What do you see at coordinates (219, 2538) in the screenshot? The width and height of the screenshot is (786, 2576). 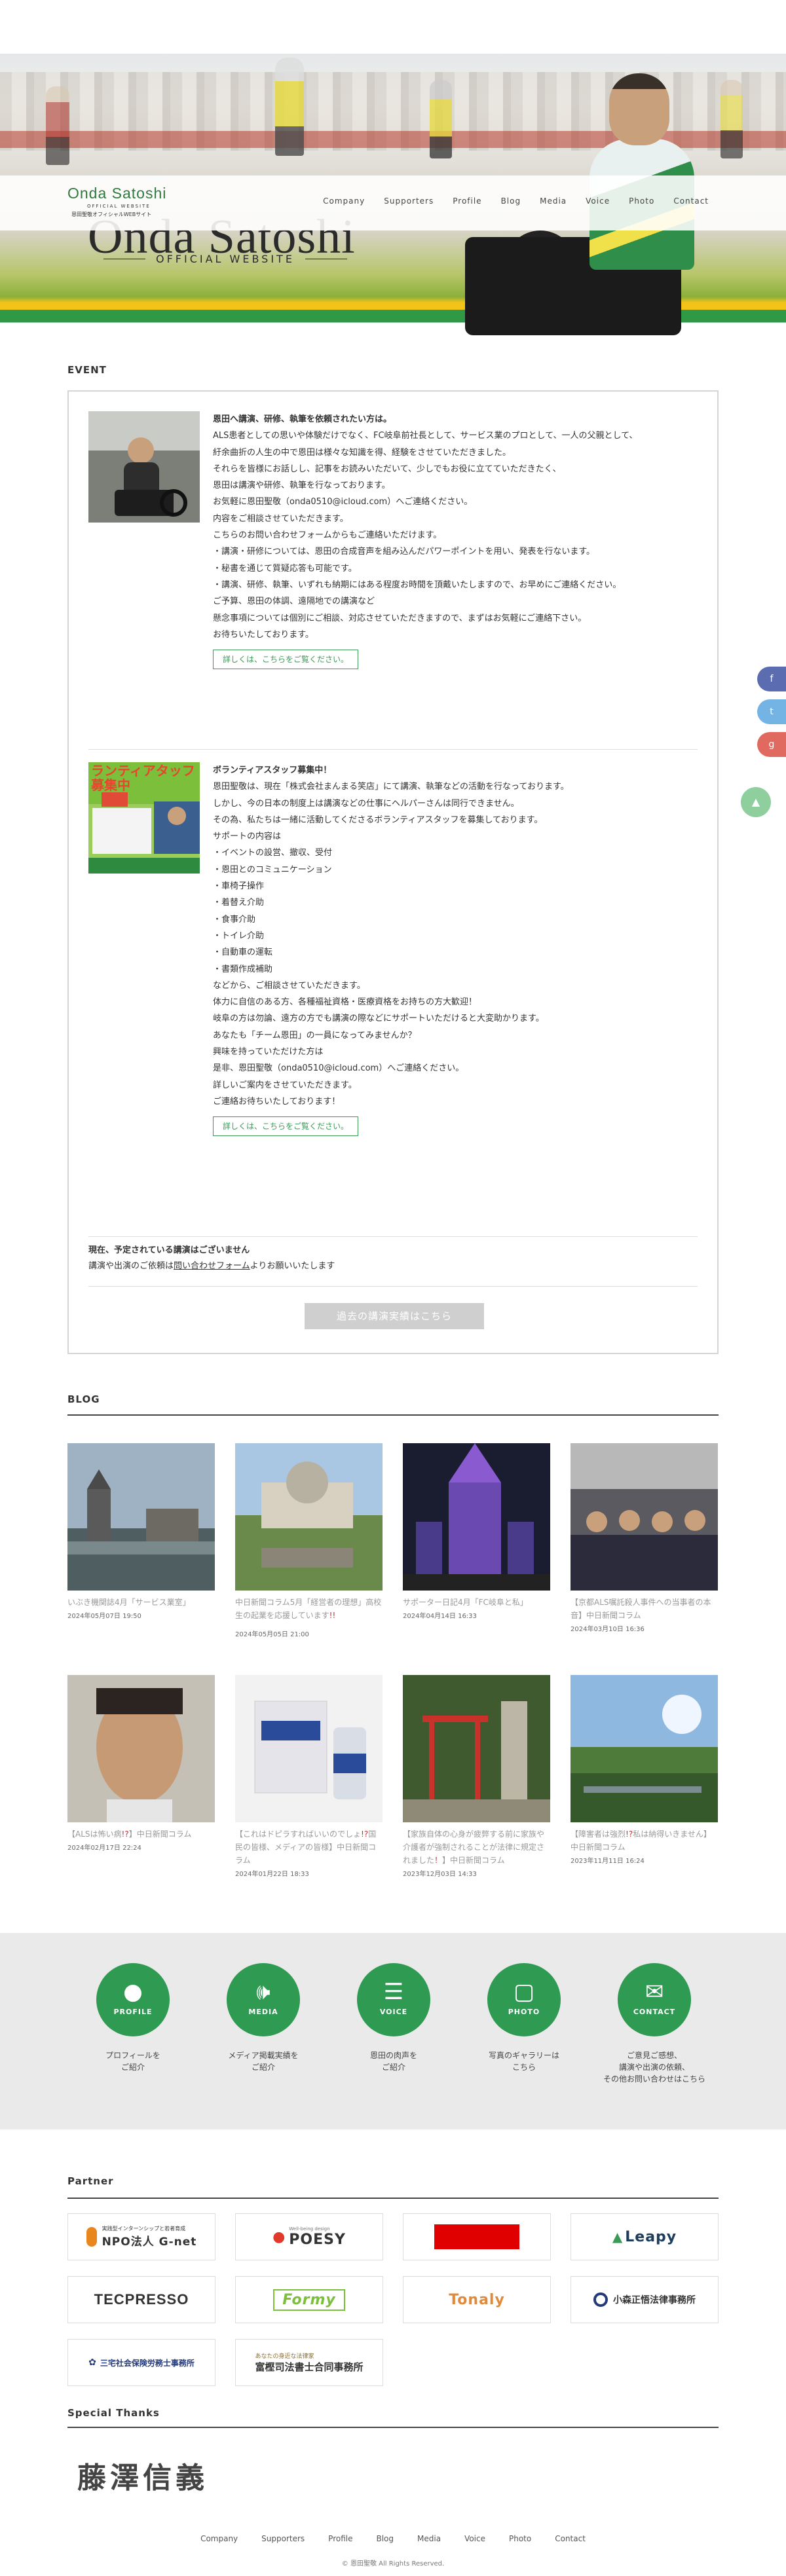 I see `footer-nav-company: Company` at bounding box center [219, 2538].